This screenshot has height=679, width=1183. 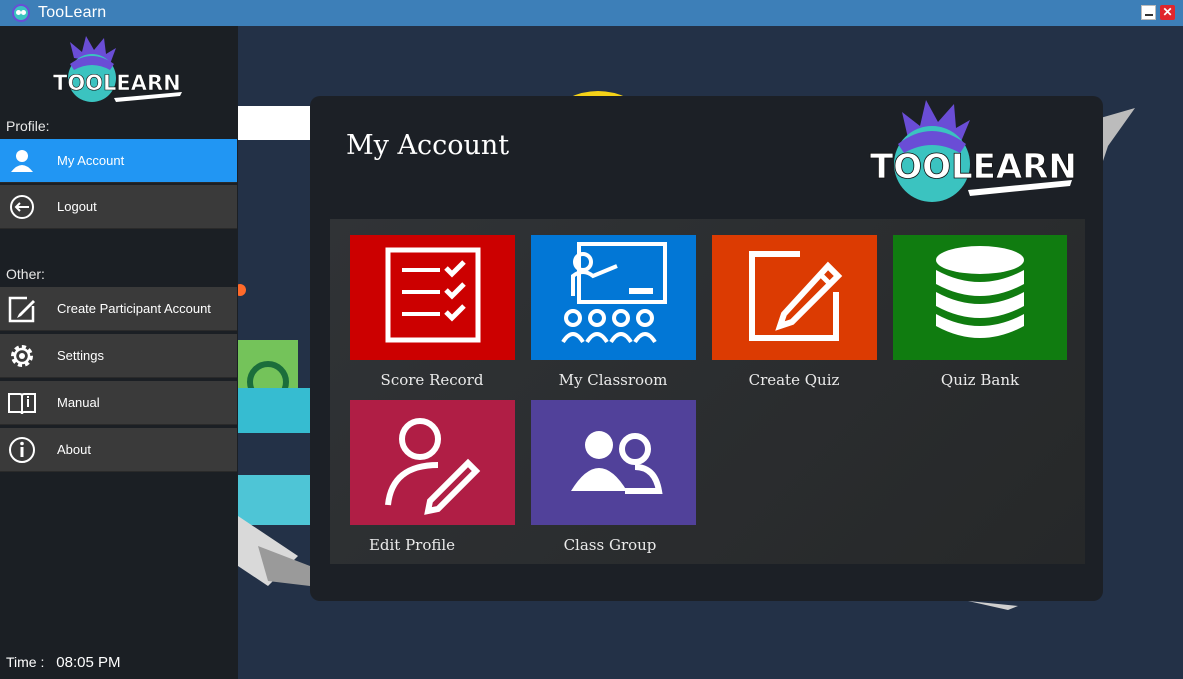 I want to click on tile-label-class-group: Class Group, so click(x=610, y=545).